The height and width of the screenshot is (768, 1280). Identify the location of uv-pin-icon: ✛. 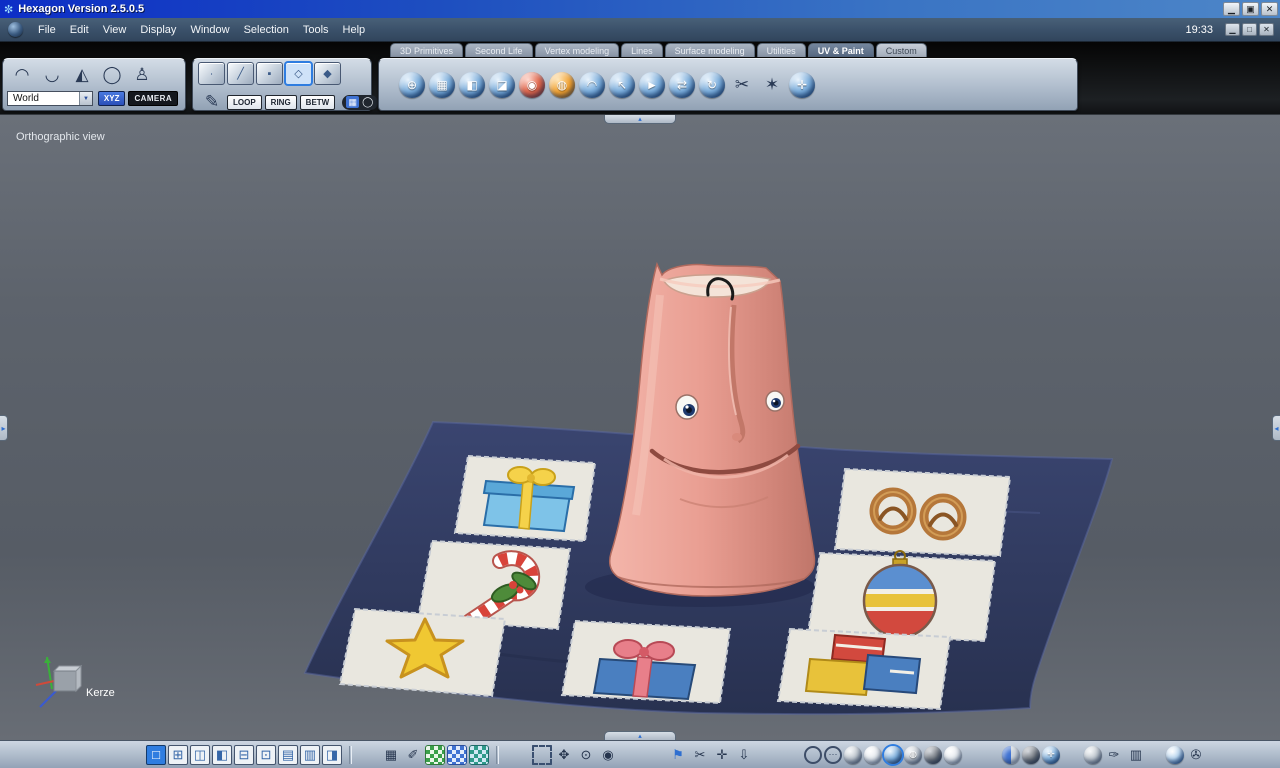
(802, 84).